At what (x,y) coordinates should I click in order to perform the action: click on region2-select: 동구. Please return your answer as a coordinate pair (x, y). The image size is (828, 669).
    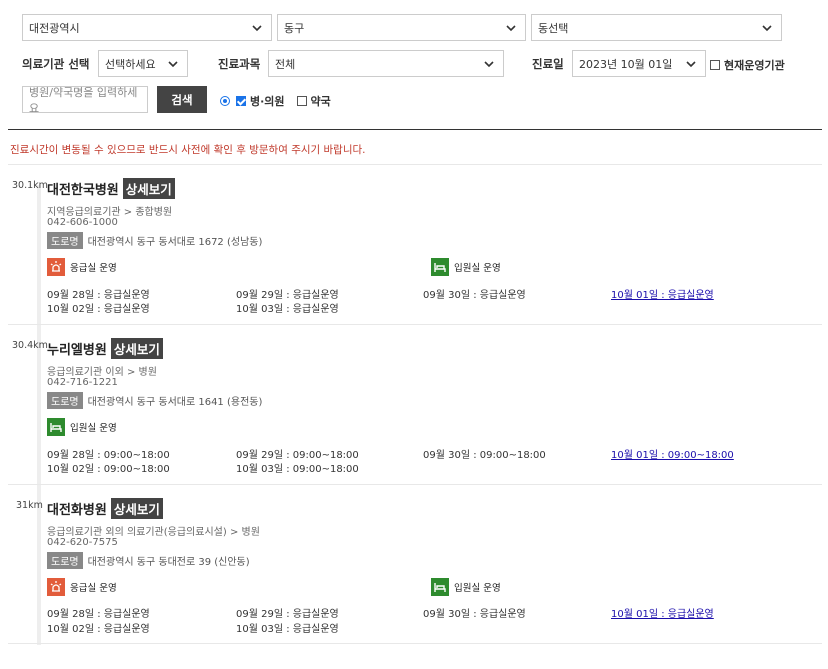
    Looking at the image, I should click on (401, 27).